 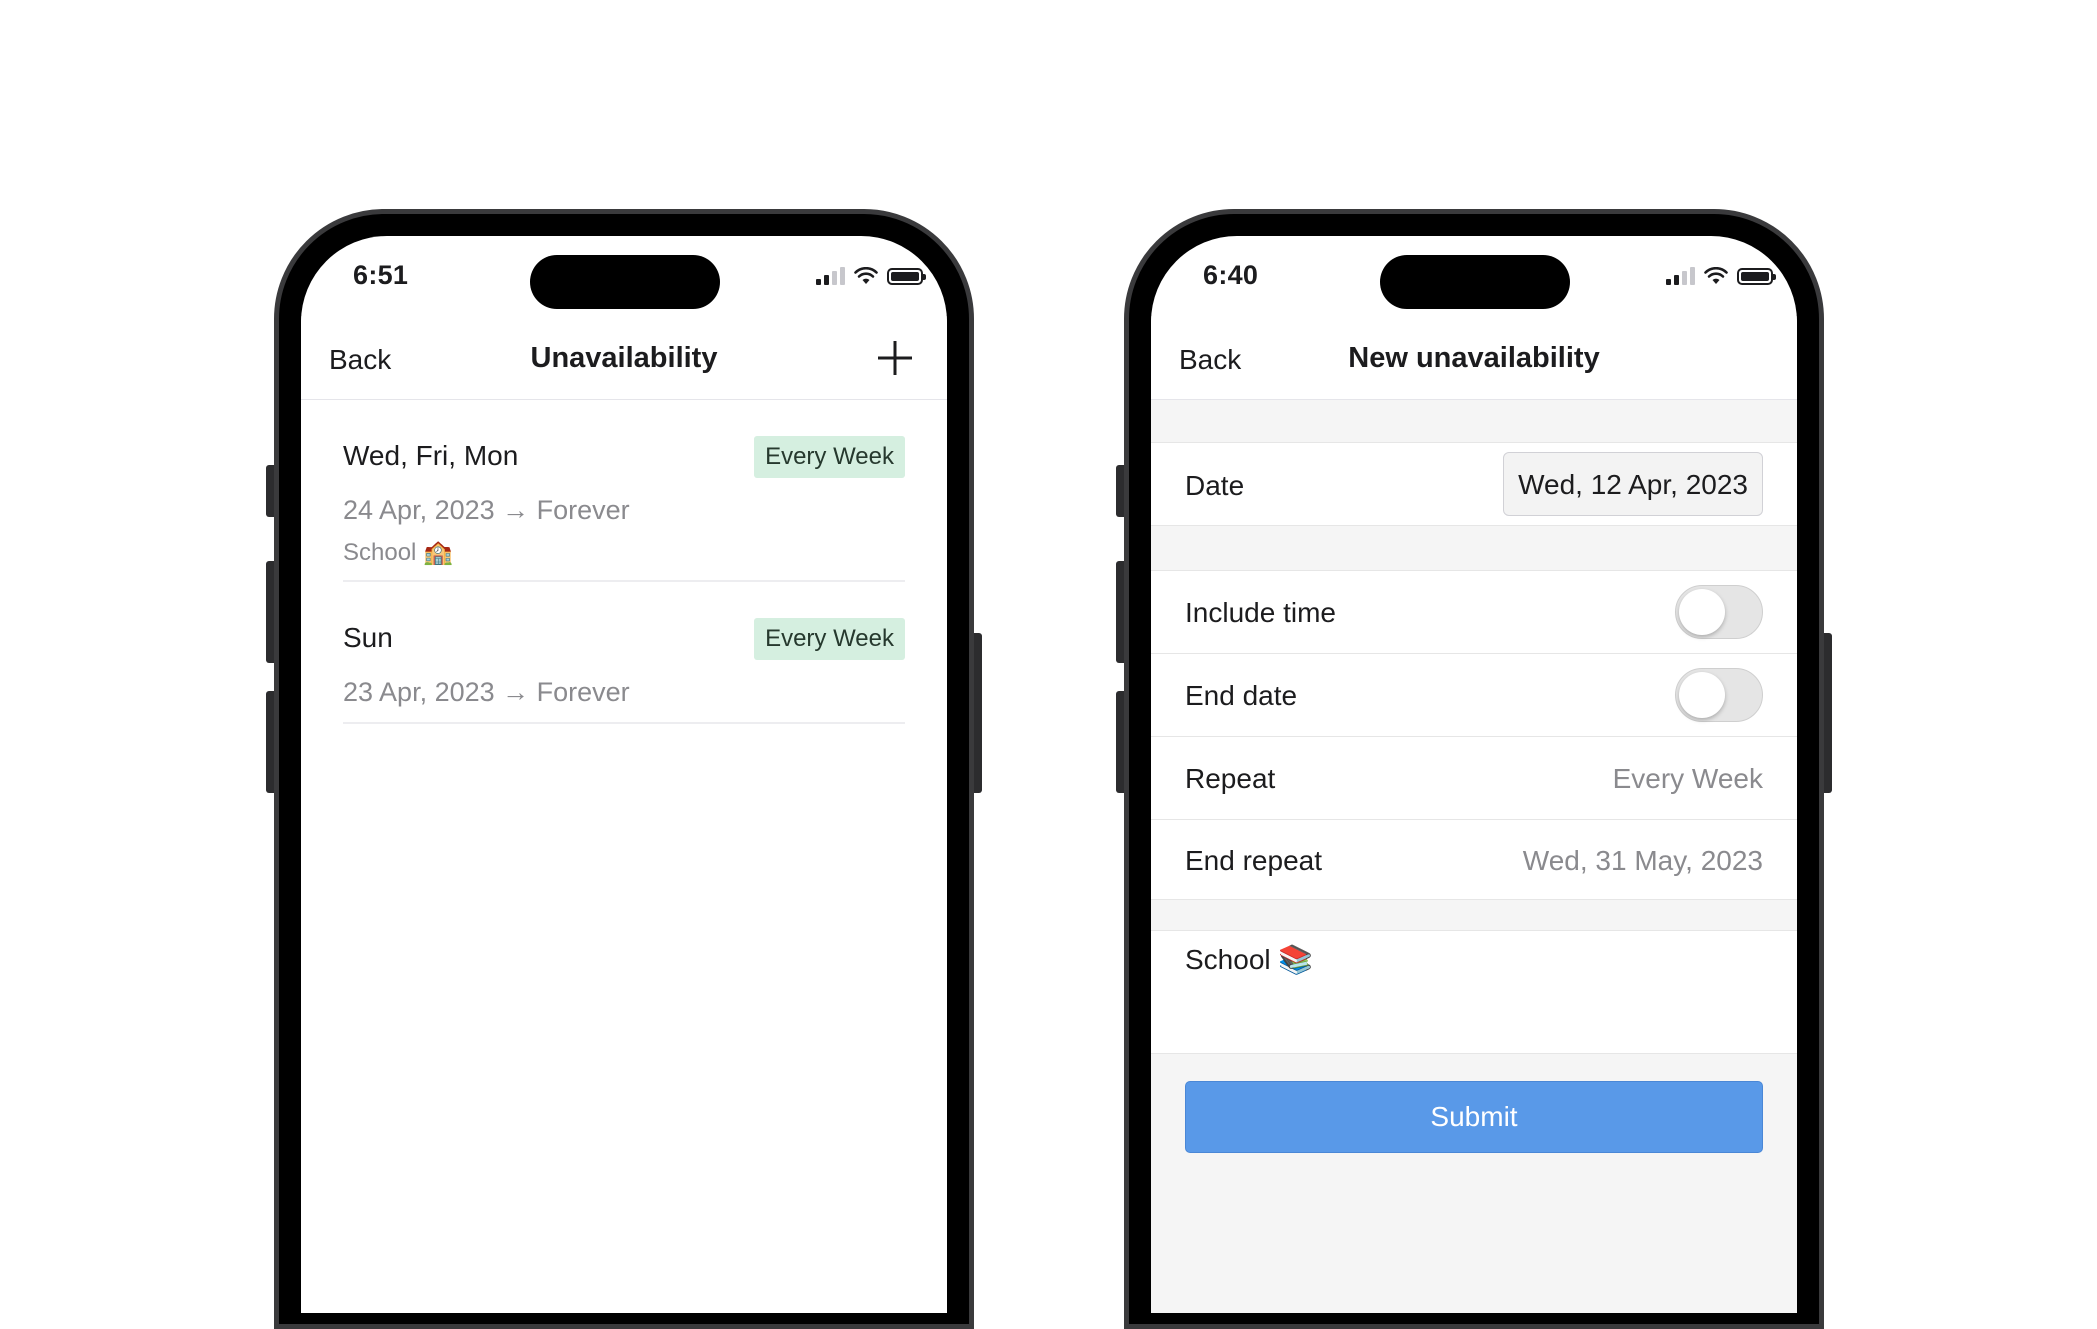 I want to click on plus-icon, so click(x=895, y=358).